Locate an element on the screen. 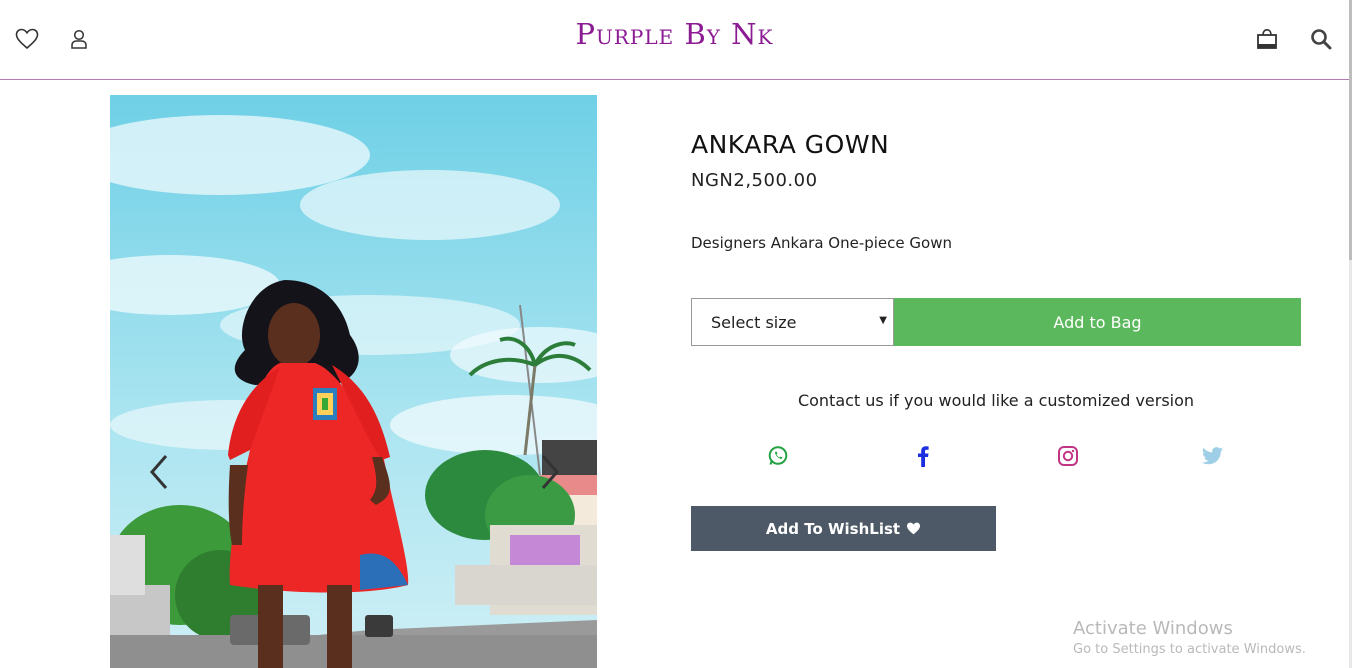 The image size is (1352, 668). product-title: ANKARA GOWN is located at coordinates (790, 144).